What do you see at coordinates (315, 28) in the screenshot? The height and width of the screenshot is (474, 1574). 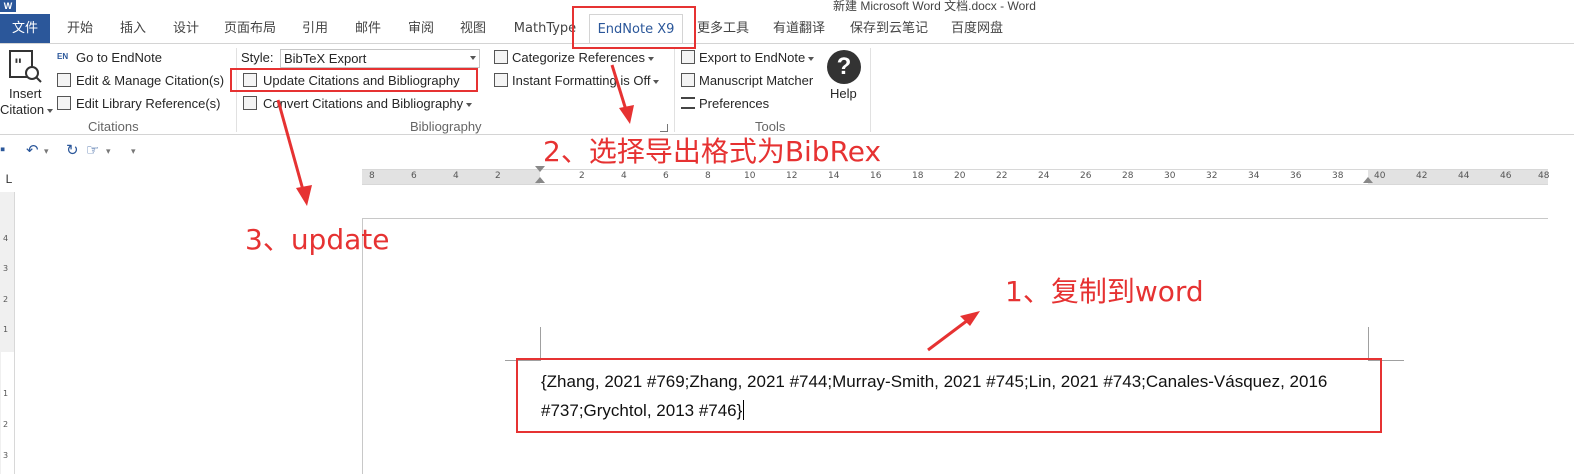 I see `tab-references: 引用` at bounding box center [315, 28].